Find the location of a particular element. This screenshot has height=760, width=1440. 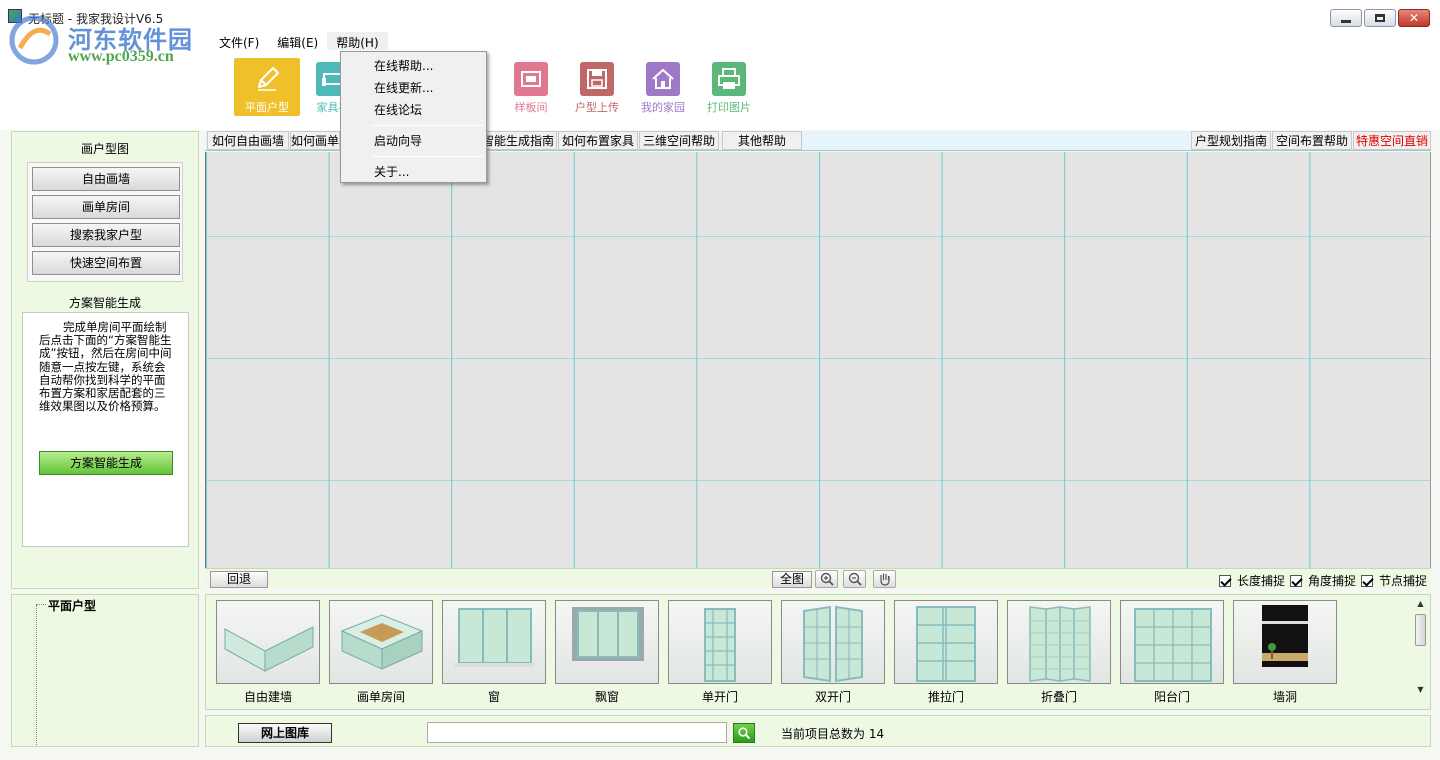

tree-guide-line is located at coordinates (41, 604).